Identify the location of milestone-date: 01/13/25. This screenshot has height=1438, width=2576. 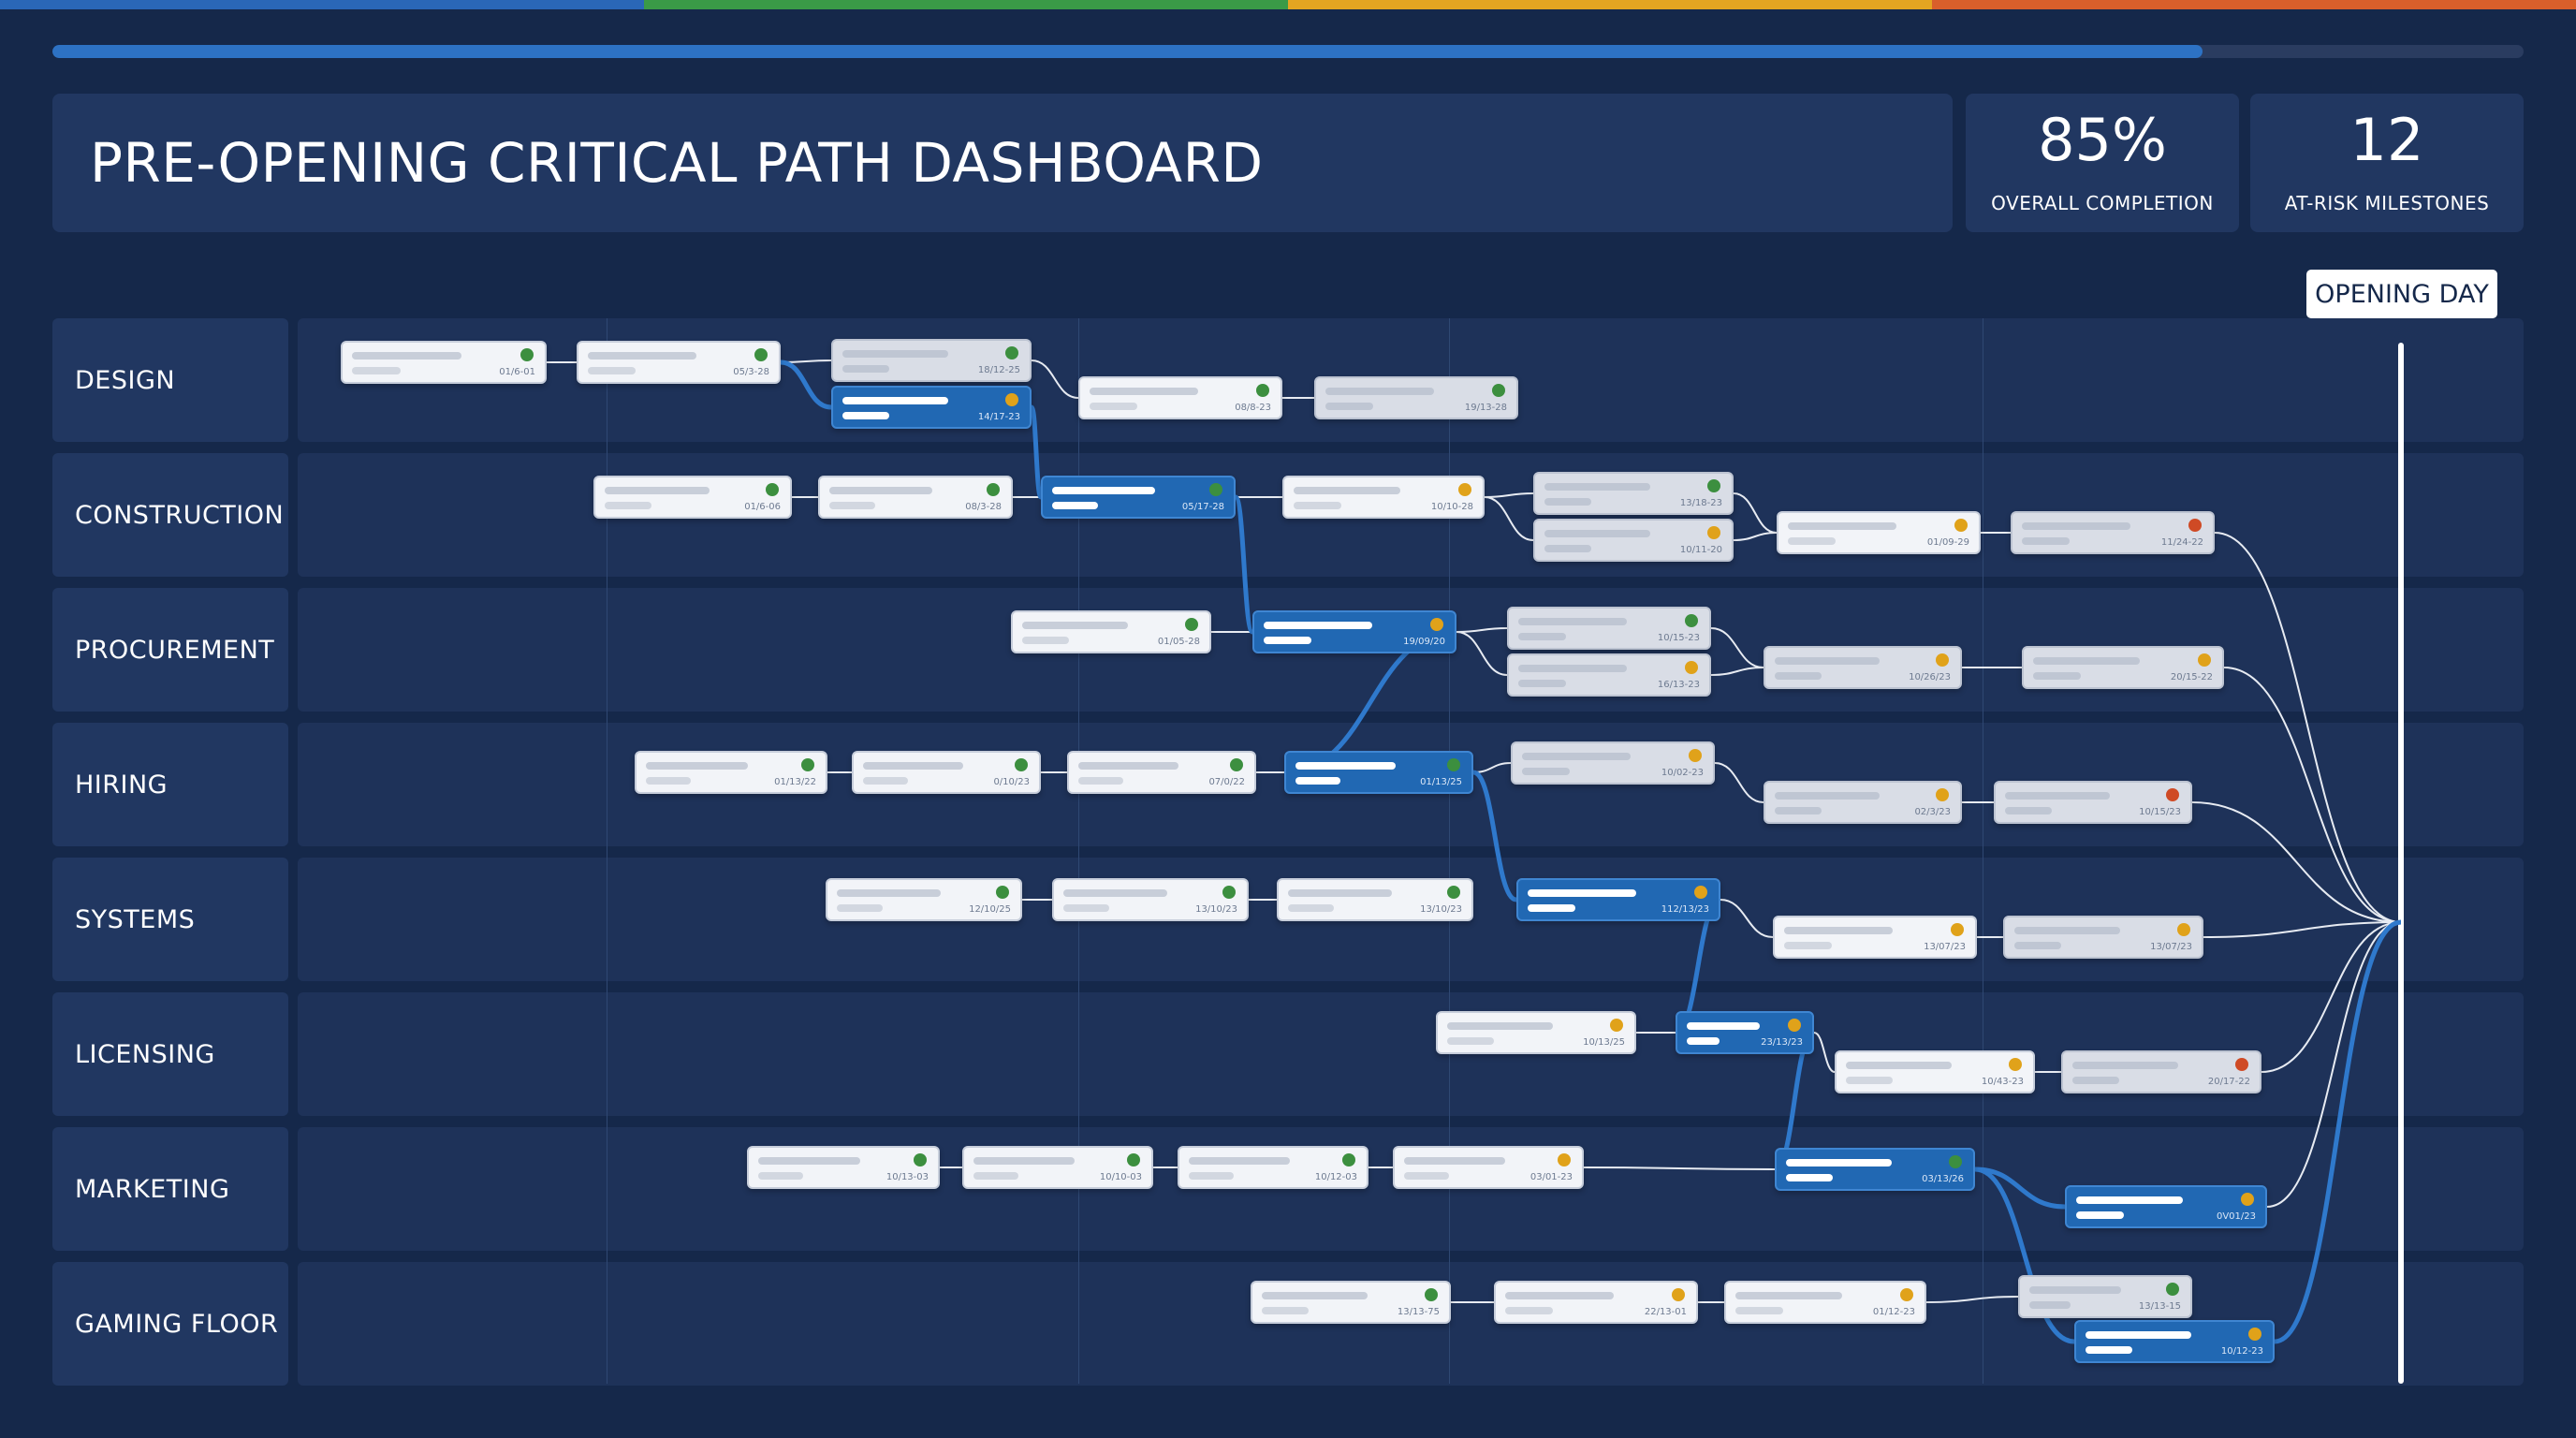
(1441, 782).